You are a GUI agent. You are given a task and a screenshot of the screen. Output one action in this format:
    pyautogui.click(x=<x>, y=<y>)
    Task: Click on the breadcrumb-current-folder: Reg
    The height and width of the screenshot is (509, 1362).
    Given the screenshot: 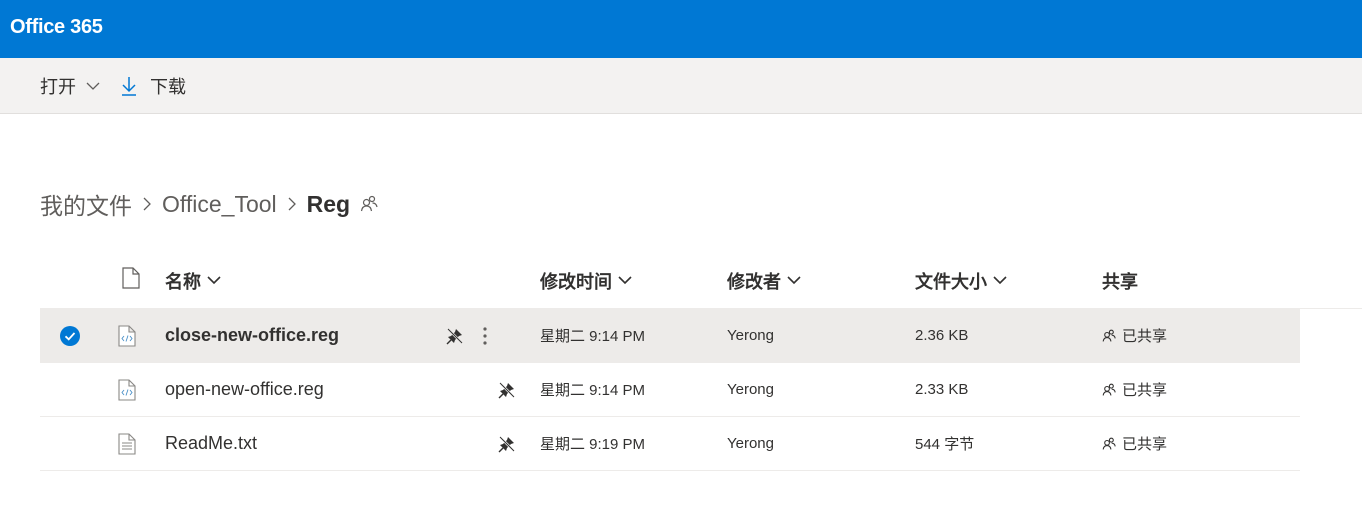 What is the action you would take?
    pyautogui.click(x=328, y=203)
    